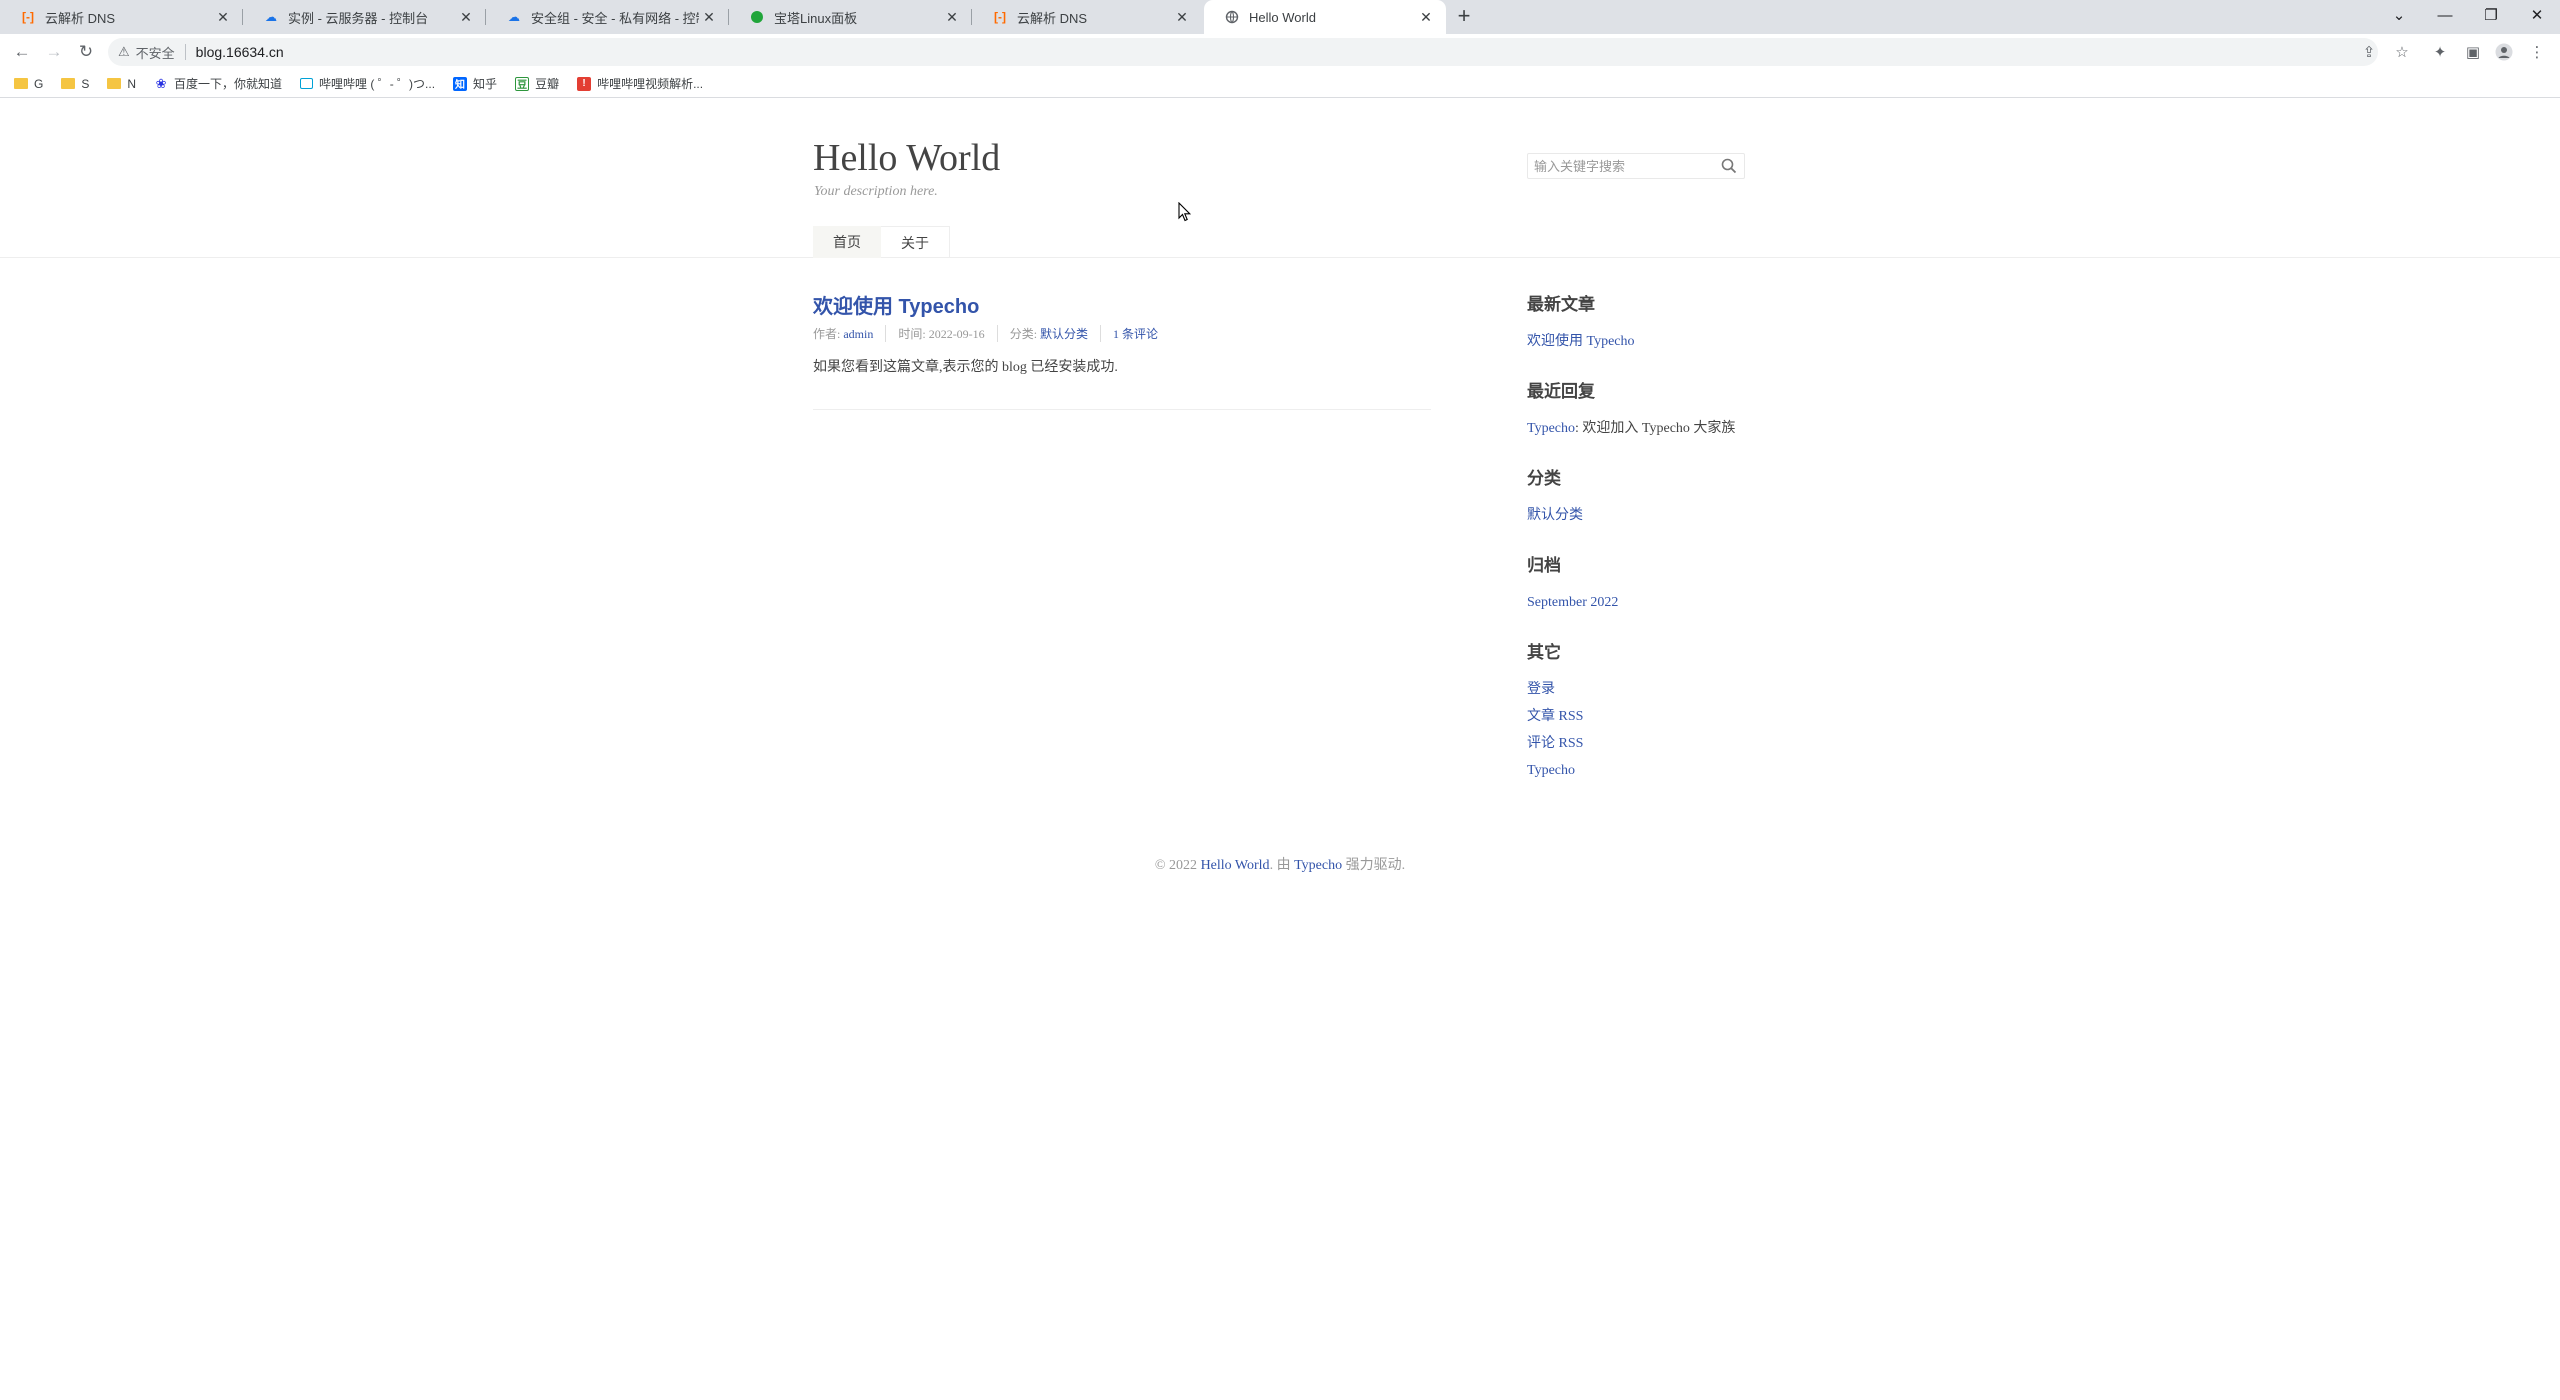 The width and height of the screenshot is (2560, 1400). Describe the element at coordinates (1464, 17) in the screenshot. I see `new-tab-icon: +` at that location.